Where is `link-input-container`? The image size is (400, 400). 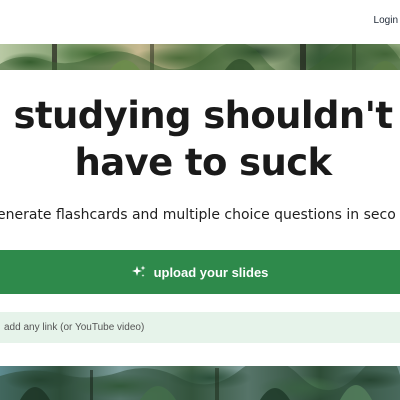 link-input-container is located at coordinates (200, 327).